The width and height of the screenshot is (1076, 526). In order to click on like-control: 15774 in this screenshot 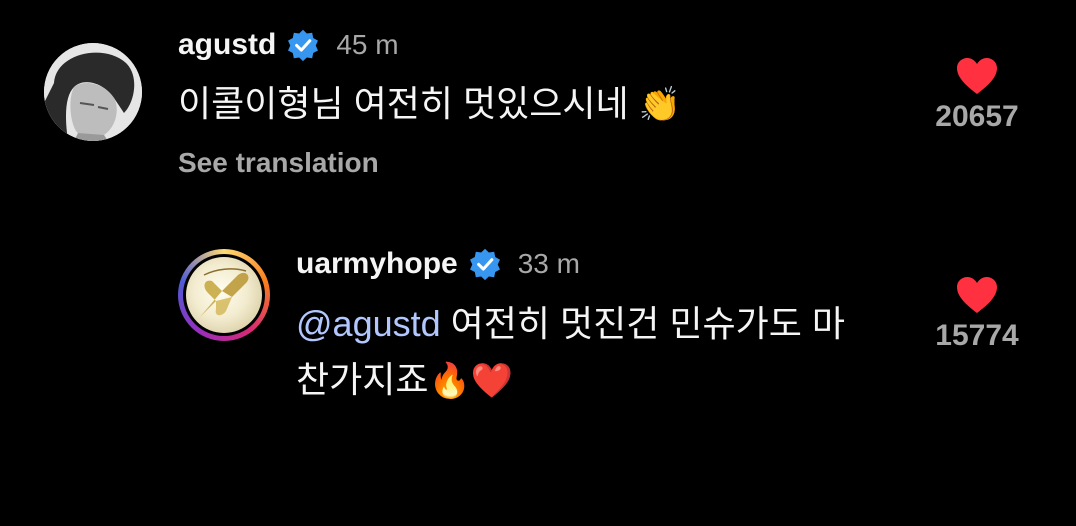, I will do `click(977, 314)`.